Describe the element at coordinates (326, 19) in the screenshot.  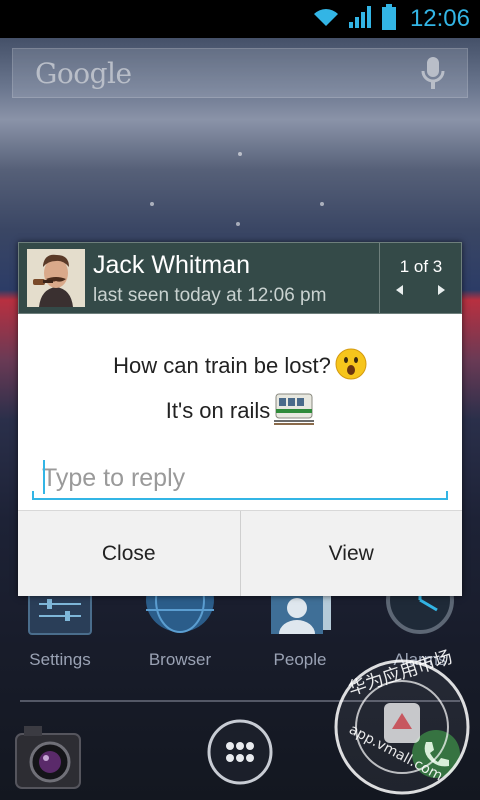
I see `wifi-icon` at that location.